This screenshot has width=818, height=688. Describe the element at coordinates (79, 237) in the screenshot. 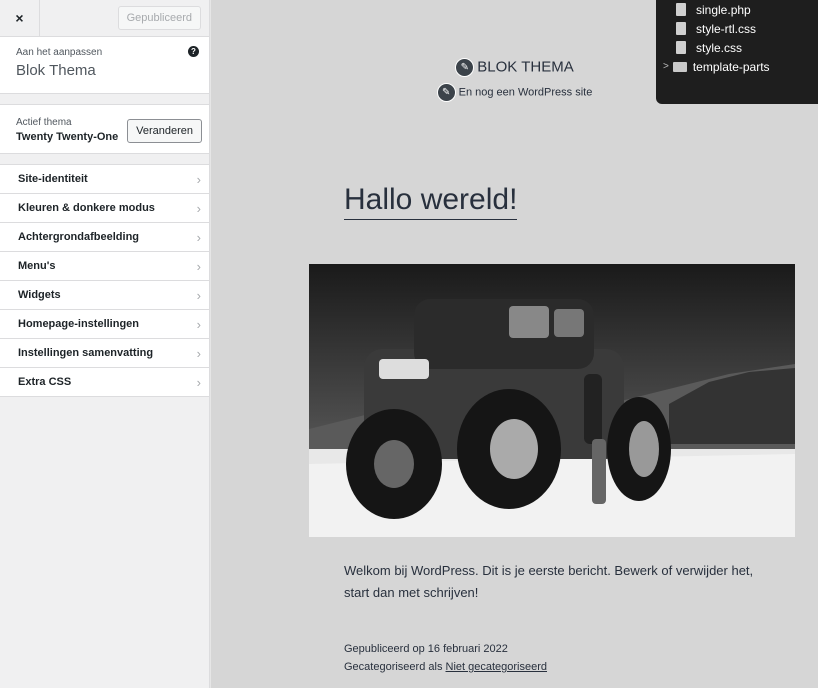

I see `menu-item-label: Achtergrondafbeelding` at that location.